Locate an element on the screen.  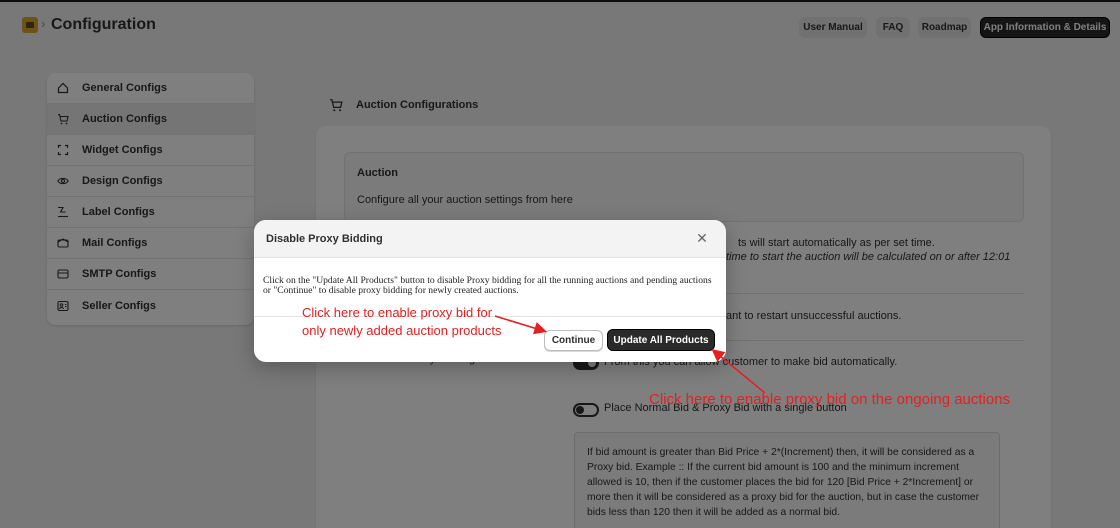
continue-annotation-line1: Click here to enable proxy bid for is located at coordinates (397, 312).